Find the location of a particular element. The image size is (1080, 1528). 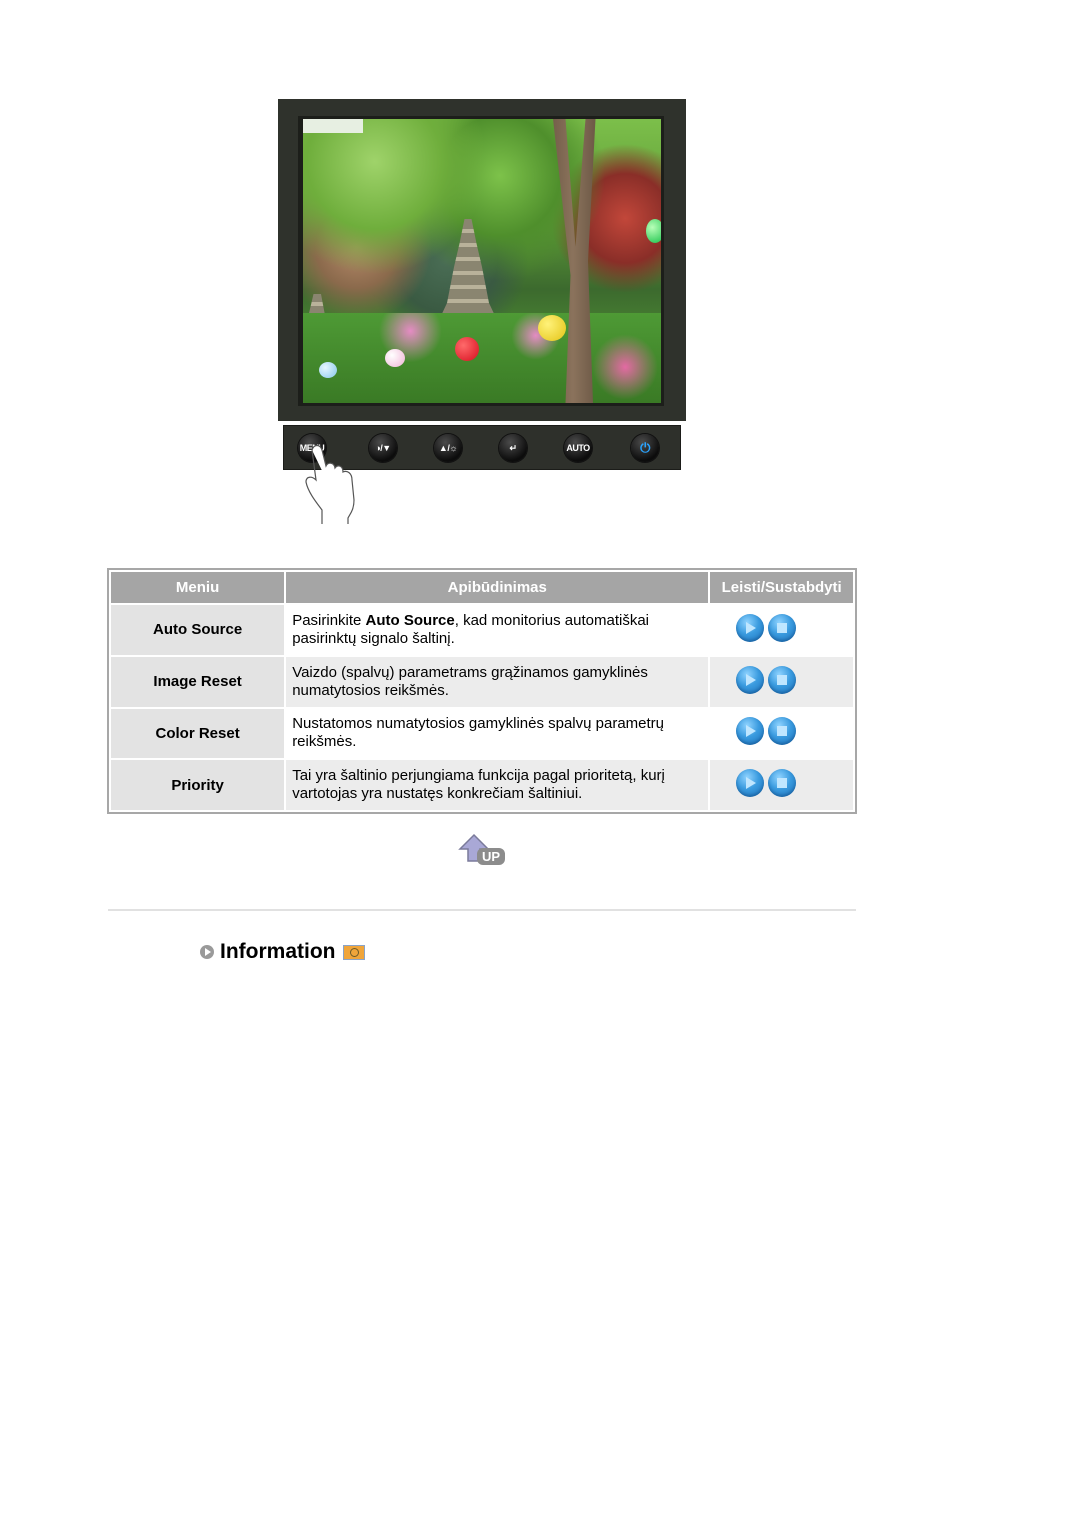

sky is located at coordinates (333, 126).